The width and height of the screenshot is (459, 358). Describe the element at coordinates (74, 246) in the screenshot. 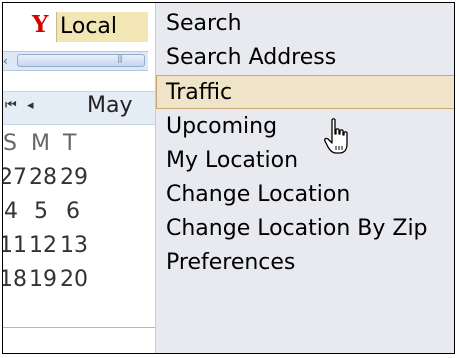

I see `calendar-day: 13` at that location.